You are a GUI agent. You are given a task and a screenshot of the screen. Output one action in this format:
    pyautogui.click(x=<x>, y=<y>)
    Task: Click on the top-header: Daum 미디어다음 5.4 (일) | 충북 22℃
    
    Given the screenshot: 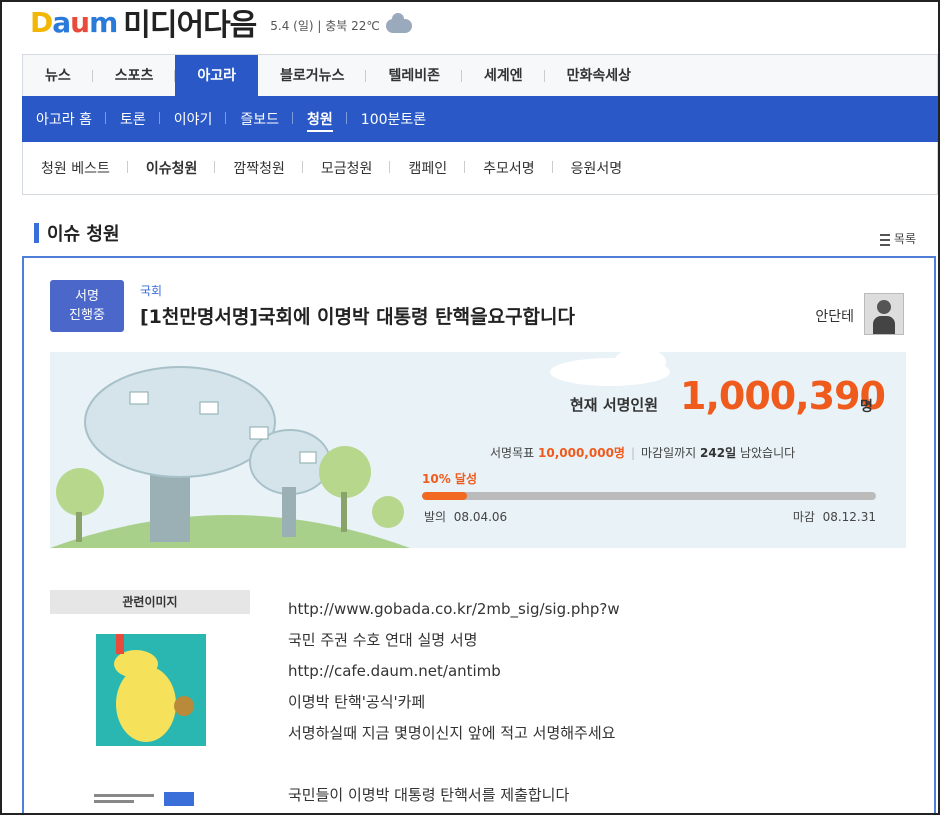 What is the action you would take?
    pyautogui.click(x=221, y=23)
    